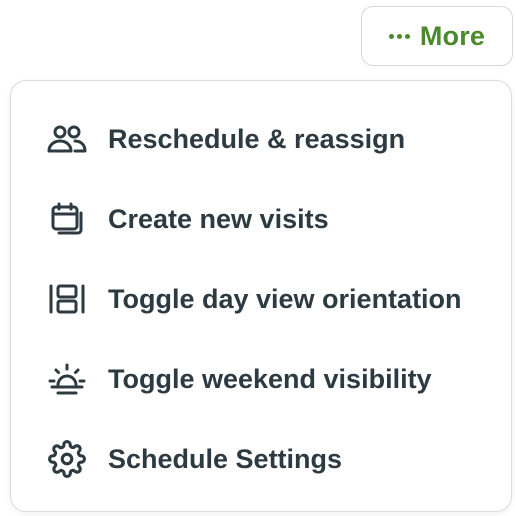 The image size is (515, 516). Describe the element at coordinates (257, 138) in the screenshot. I see `menu-item-label: Reschedule & reassign` at that location.